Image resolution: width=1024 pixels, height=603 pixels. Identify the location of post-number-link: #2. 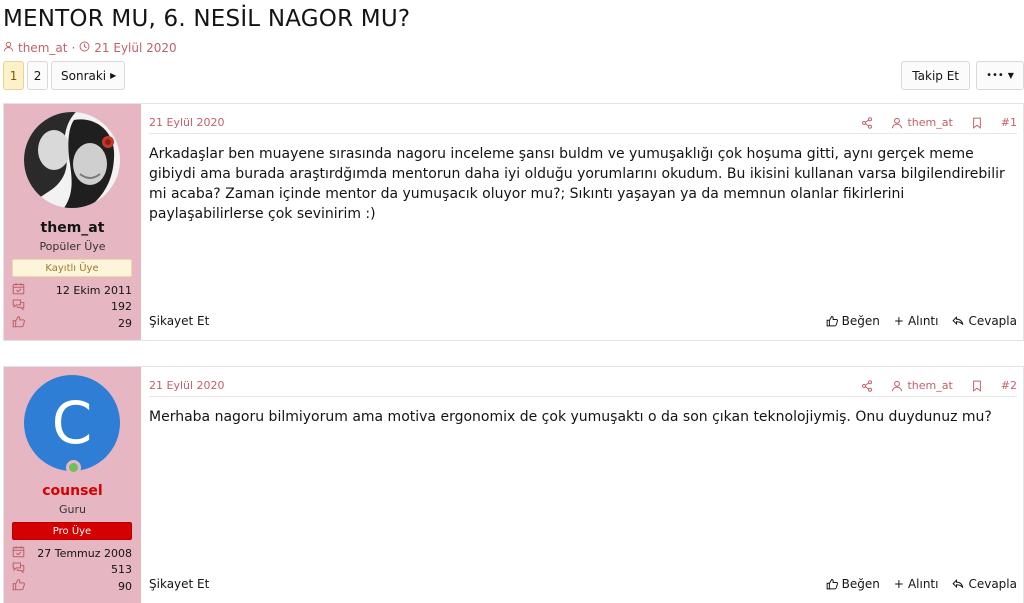
(1009, 385).